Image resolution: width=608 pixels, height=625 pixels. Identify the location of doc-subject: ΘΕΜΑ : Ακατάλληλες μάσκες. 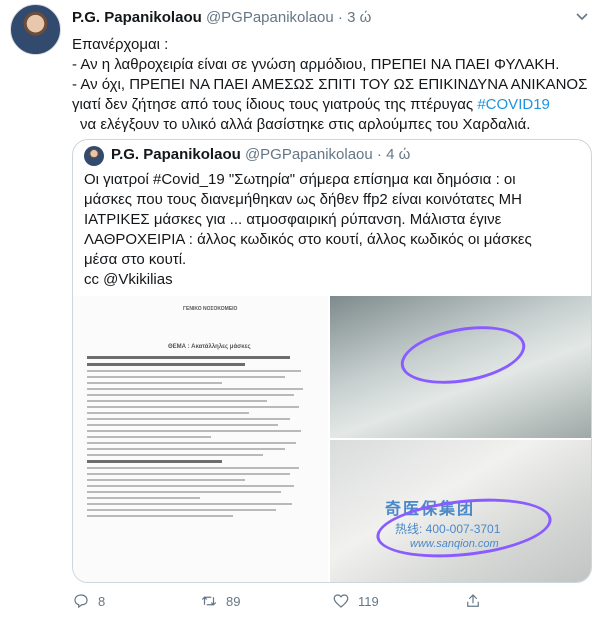
(209, 347).